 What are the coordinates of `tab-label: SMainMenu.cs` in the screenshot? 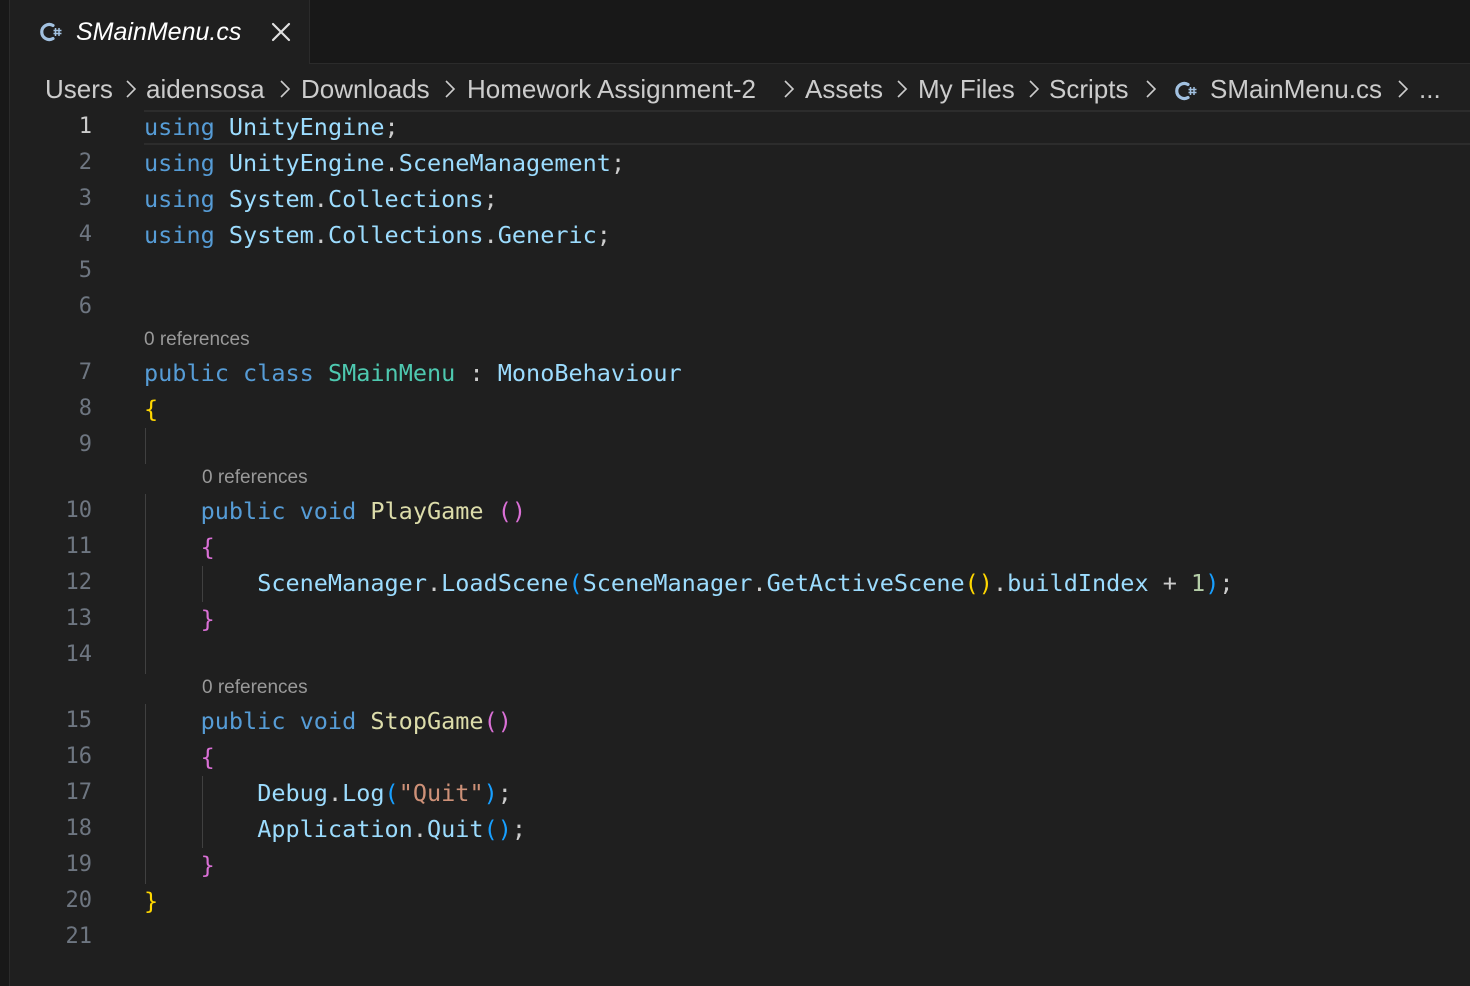 It's located at (159, 32).